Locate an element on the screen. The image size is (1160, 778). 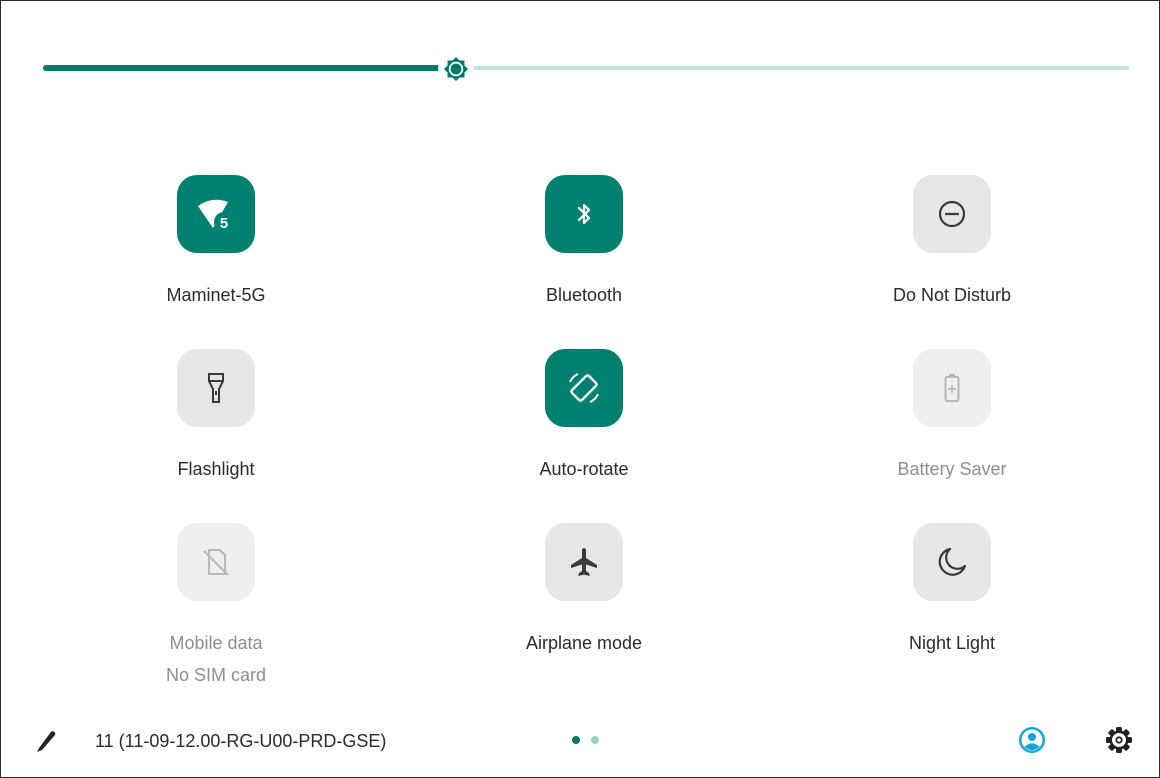
tile-auto-rotate-label: Auto-rotate is located at coordinates (584, 469).